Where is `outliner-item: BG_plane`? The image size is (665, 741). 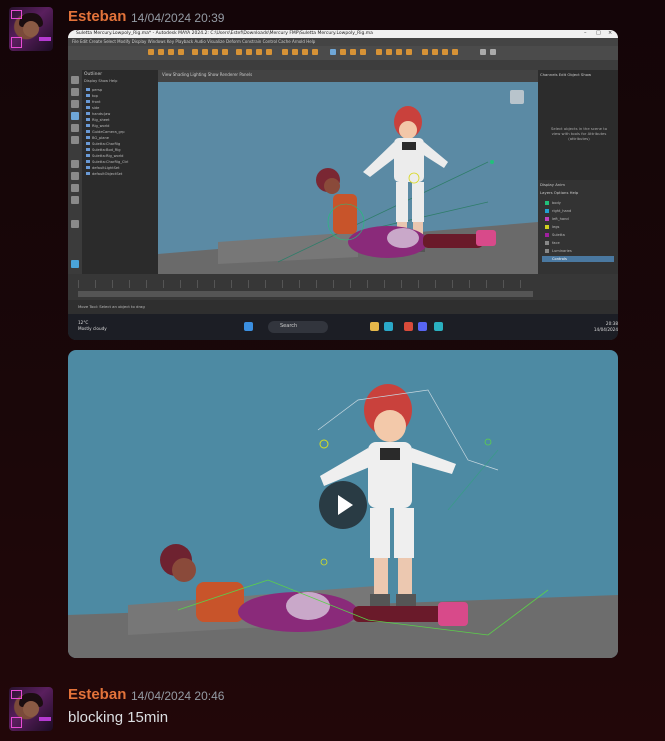 outliner-item: BG_plane is located at coordinates (97, 138).